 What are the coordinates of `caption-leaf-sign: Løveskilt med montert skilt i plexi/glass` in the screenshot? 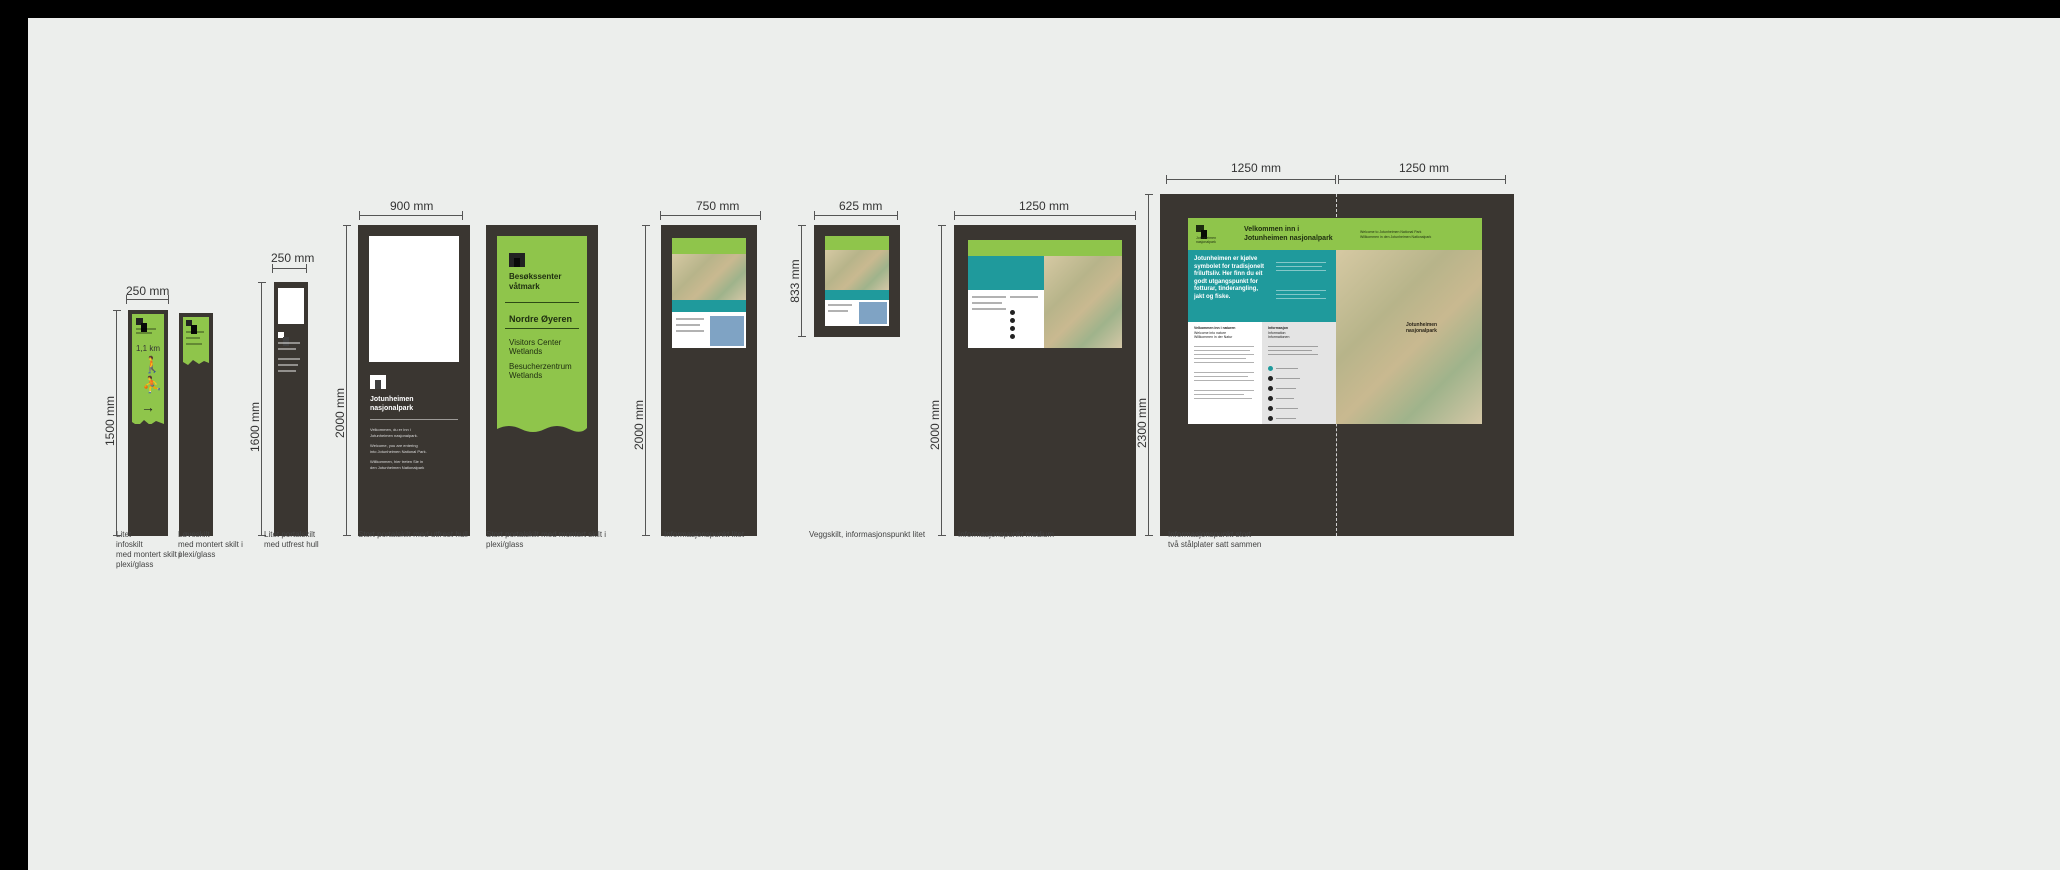 It's located at (210, 544).